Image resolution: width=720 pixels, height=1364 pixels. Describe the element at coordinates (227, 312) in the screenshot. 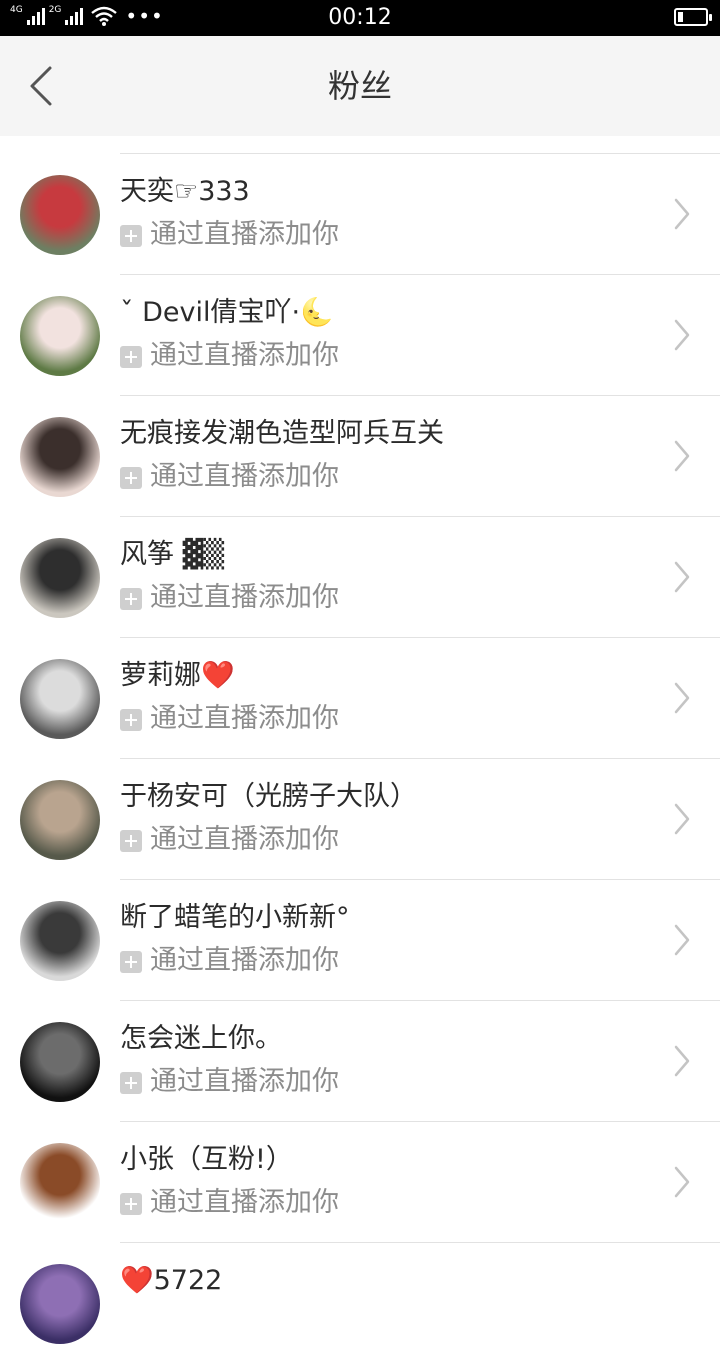

I see `fan-name: ˇ Devil倩宝吖·🌜` at that location.